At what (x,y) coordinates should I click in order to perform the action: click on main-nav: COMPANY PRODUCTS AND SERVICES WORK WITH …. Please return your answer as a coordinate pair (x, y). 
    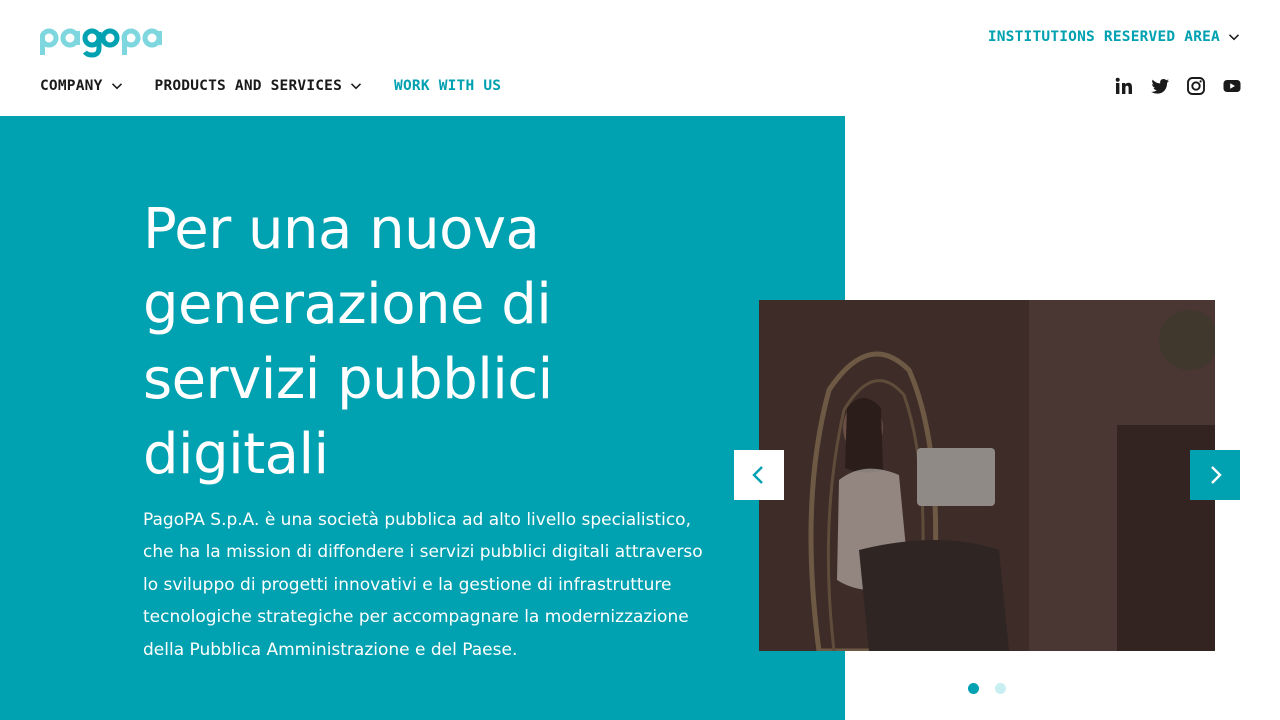
    Looking at the image, I should click on (286, 86).